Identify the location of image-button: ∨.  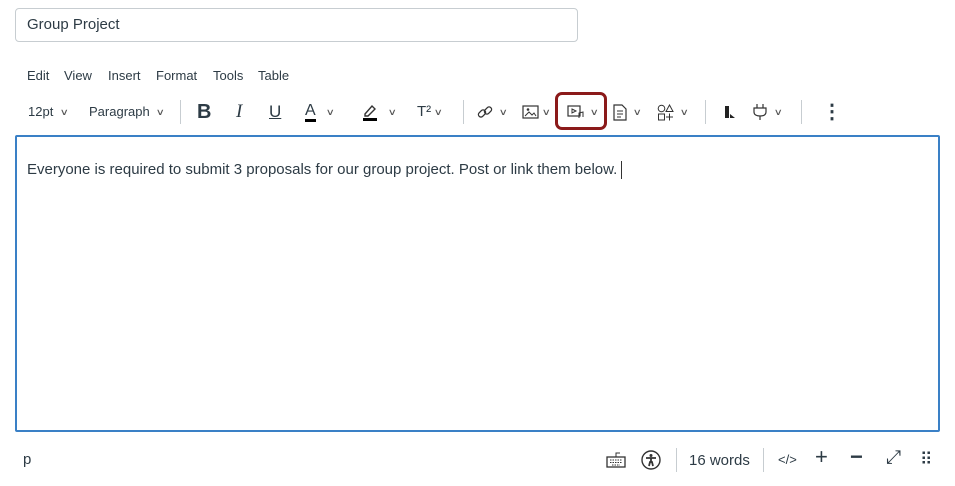
(536, 112).